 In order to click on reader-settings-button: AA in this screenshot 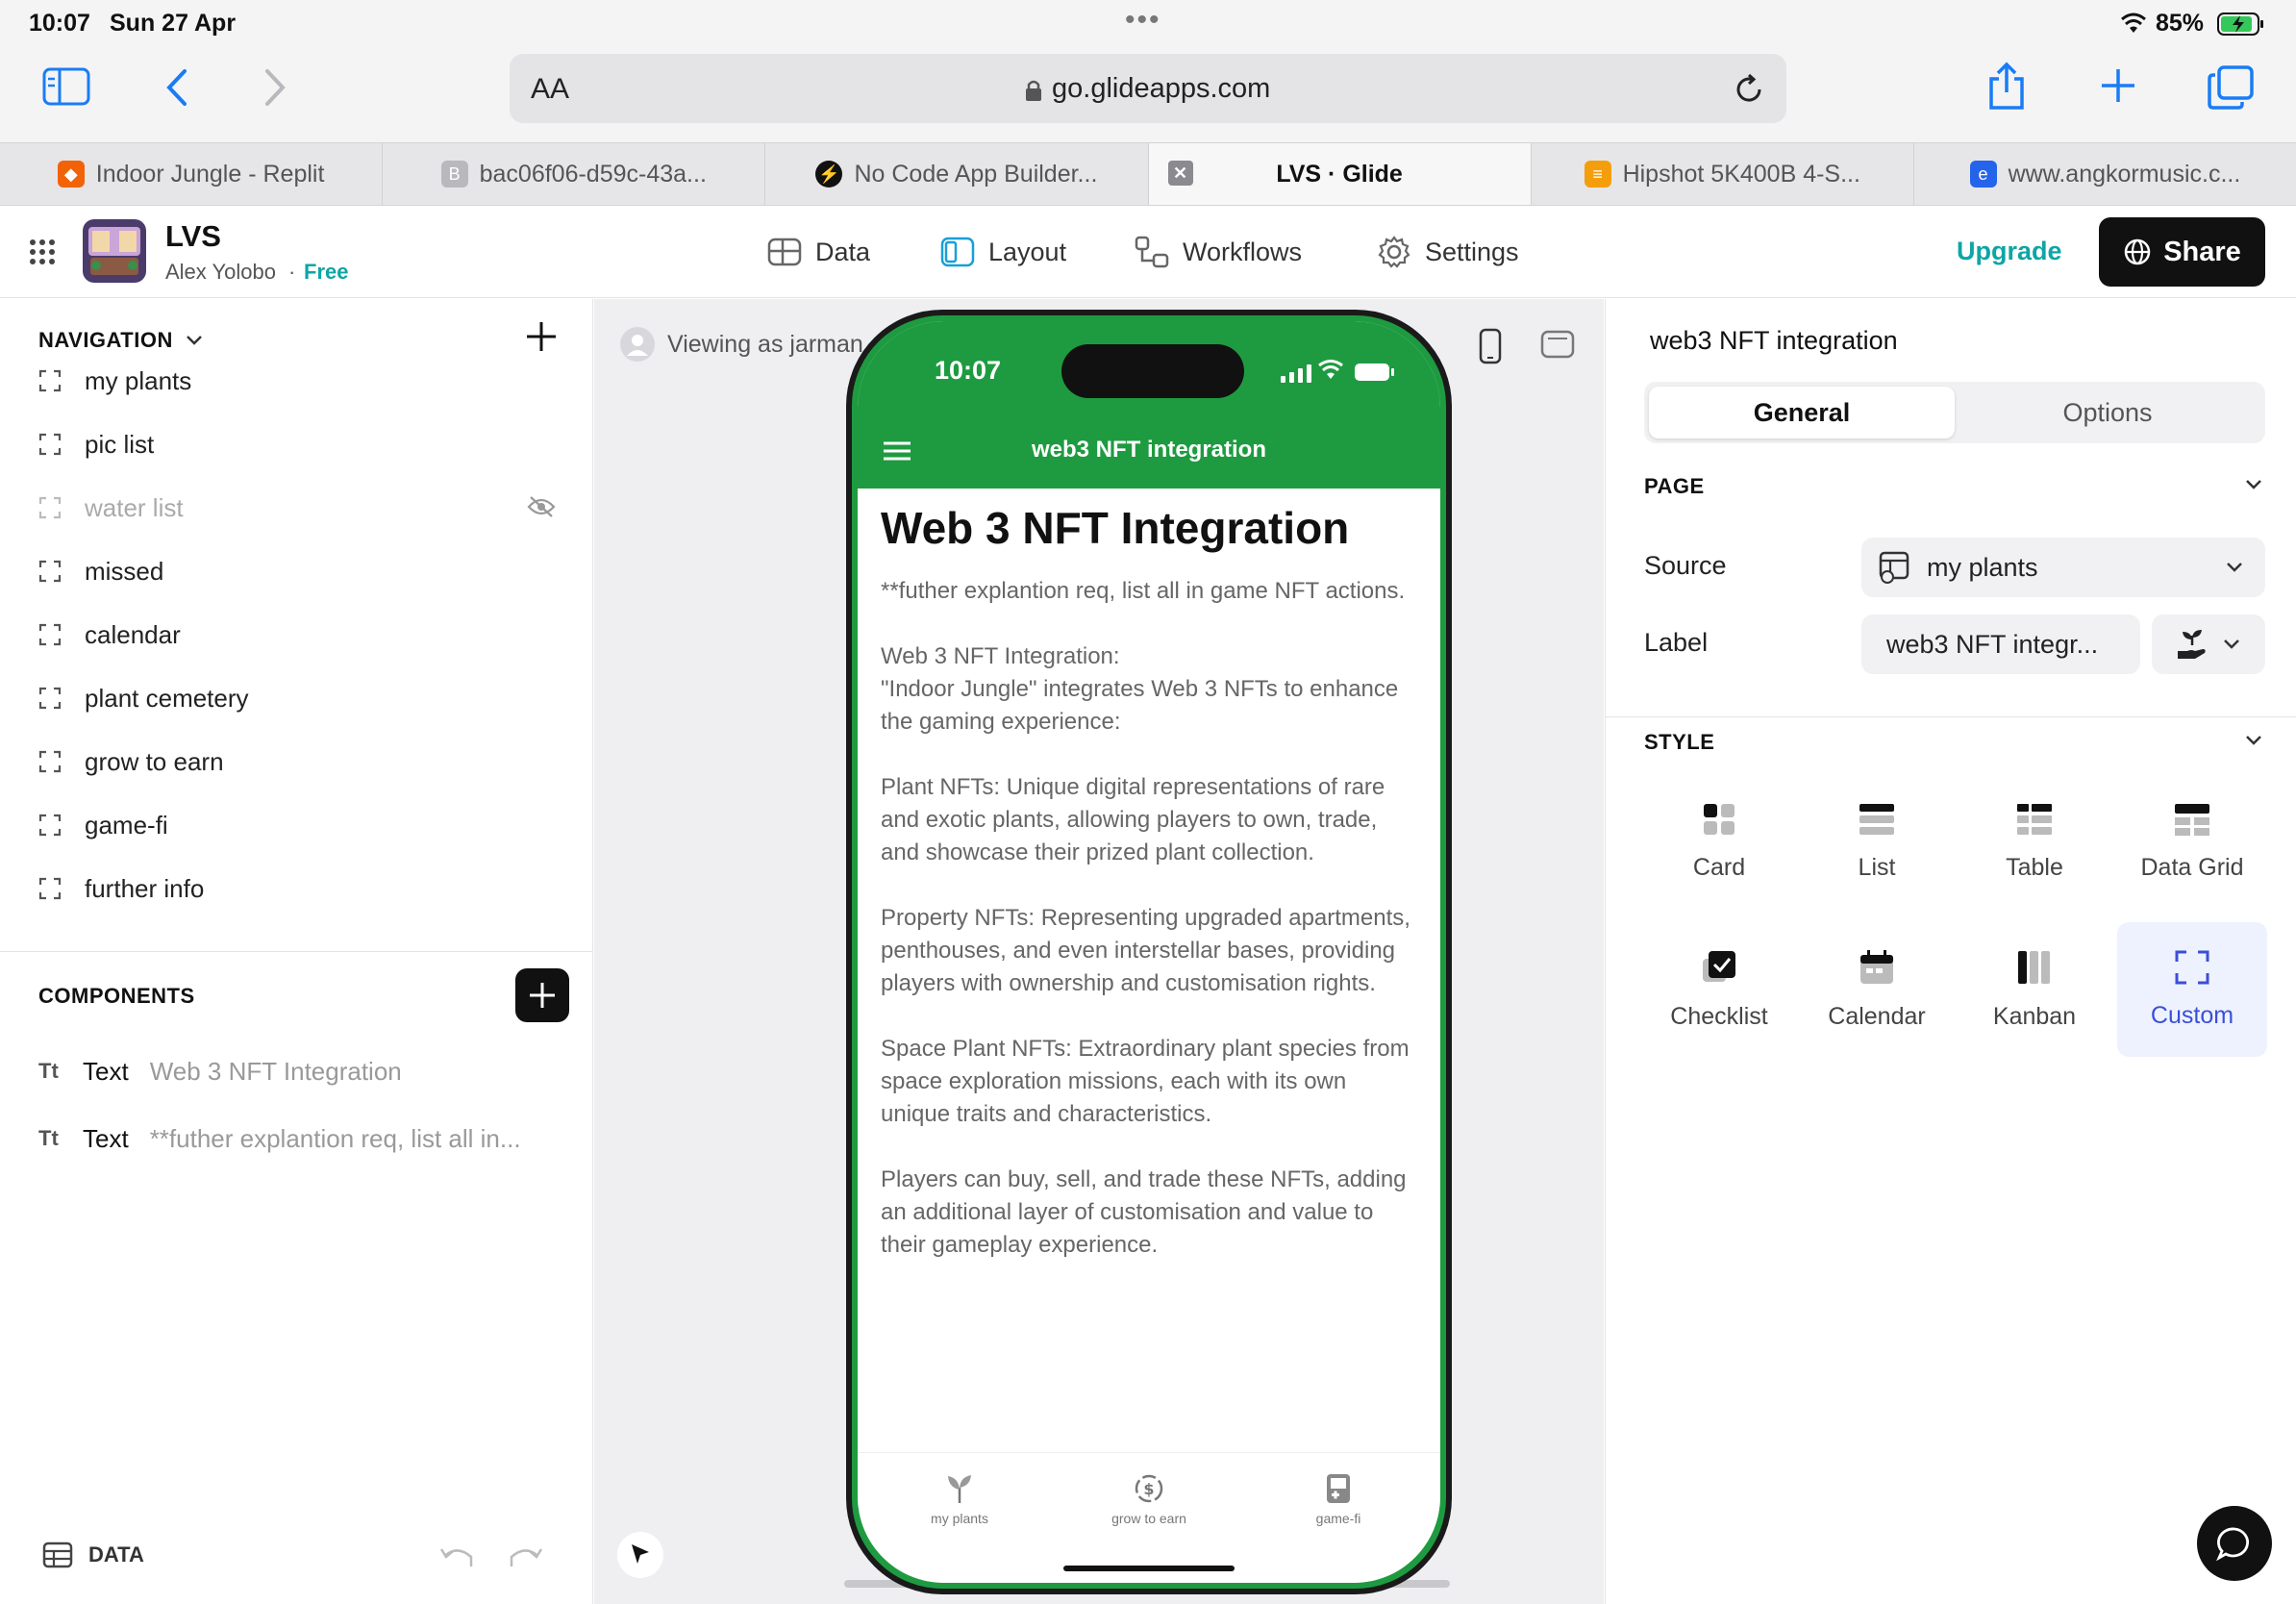, I will do `click(550, 89)`.